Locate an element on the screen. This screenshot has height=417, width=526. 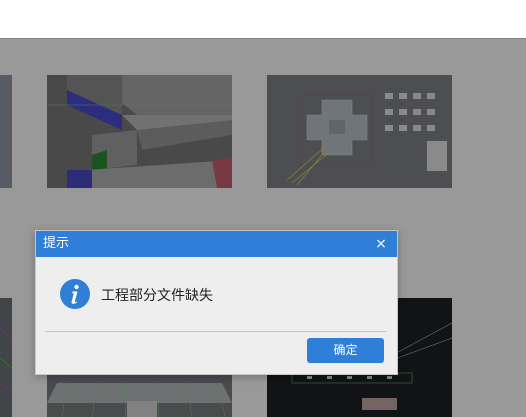
dialog-title: 提示 is located at coordinates (56, 243).